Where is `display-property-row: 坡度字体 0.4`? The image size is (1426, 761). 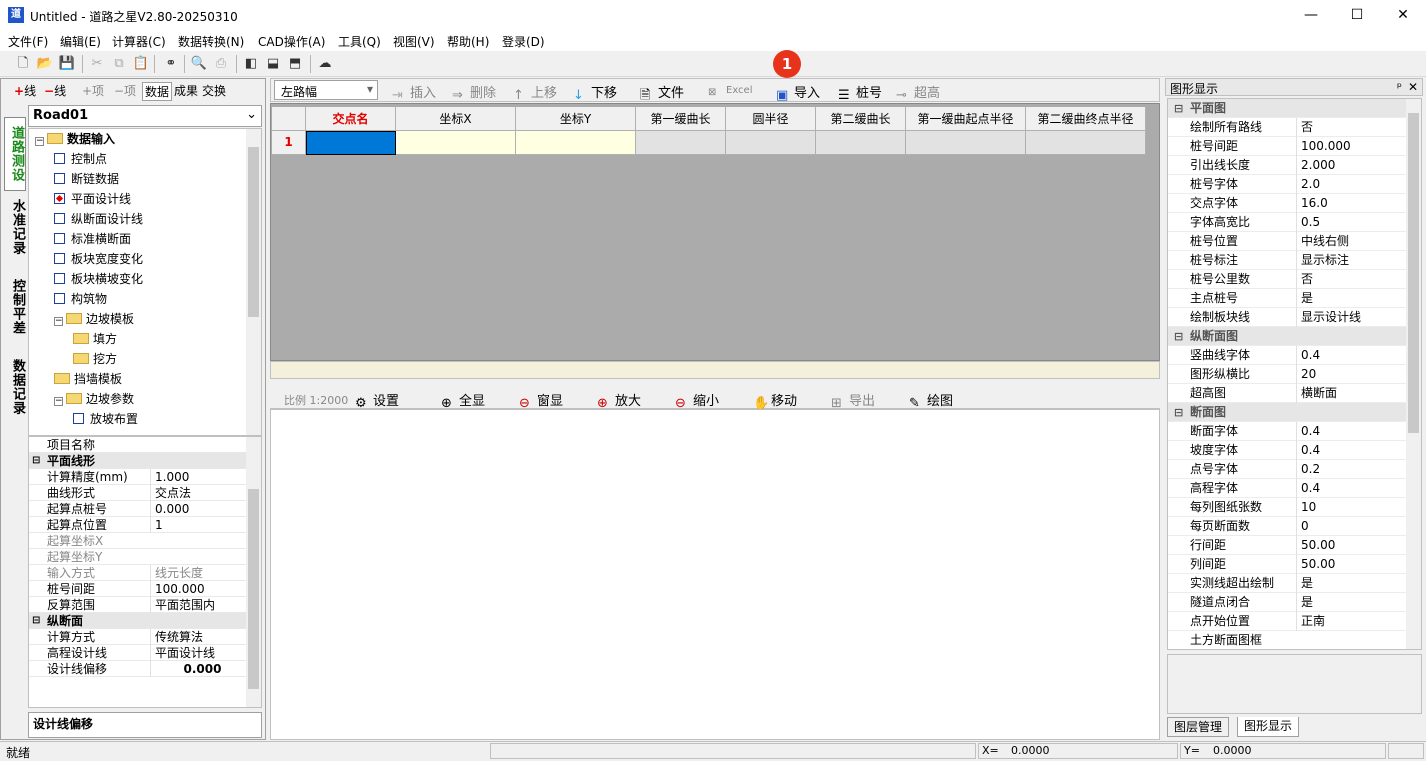 display-property-row: 坡度字体 0.4 is located at coordinates (1288, 450).